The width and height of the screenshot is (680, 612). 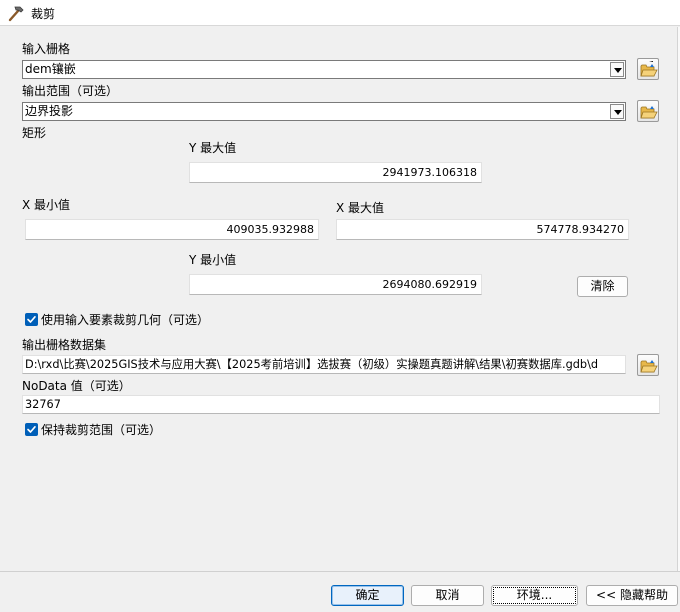 I want to click on hide-help-button: << 隐藏帮助, so click(x=632, y=595).